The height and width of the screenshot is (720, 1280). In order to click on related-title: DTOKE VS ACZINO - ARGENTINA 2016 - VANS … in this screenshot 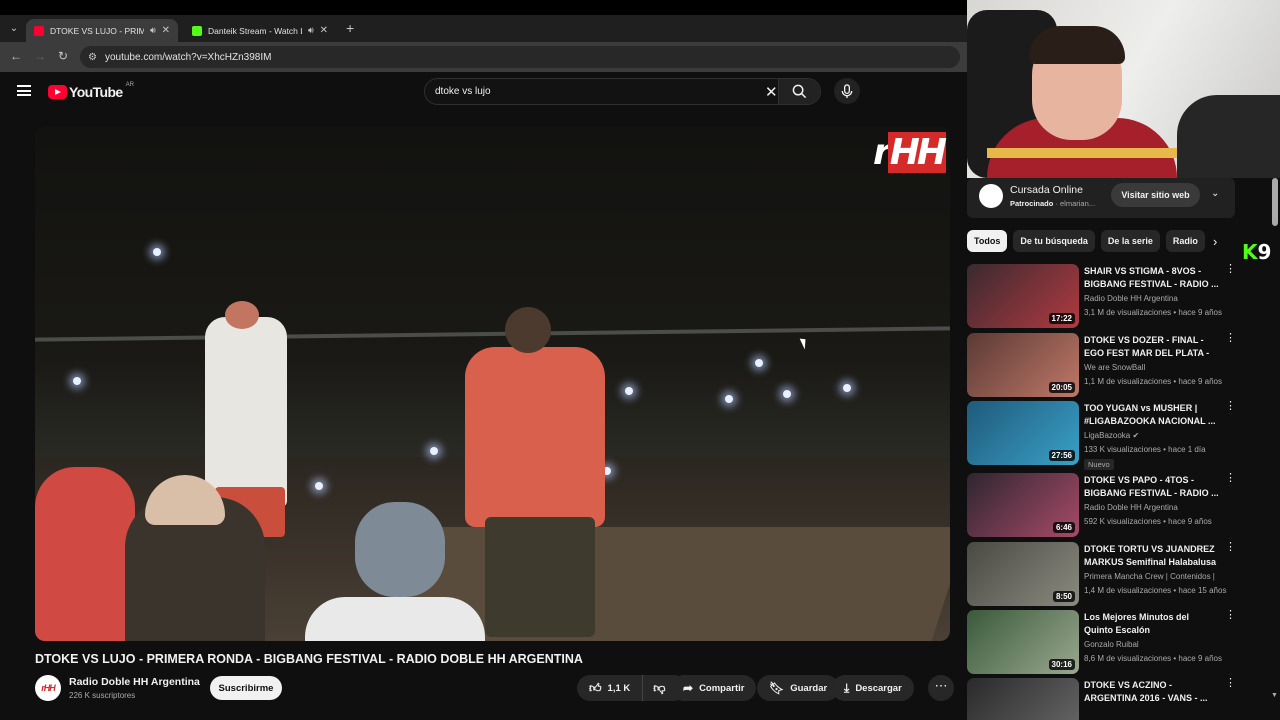, I will do `click(1146, 691)`.